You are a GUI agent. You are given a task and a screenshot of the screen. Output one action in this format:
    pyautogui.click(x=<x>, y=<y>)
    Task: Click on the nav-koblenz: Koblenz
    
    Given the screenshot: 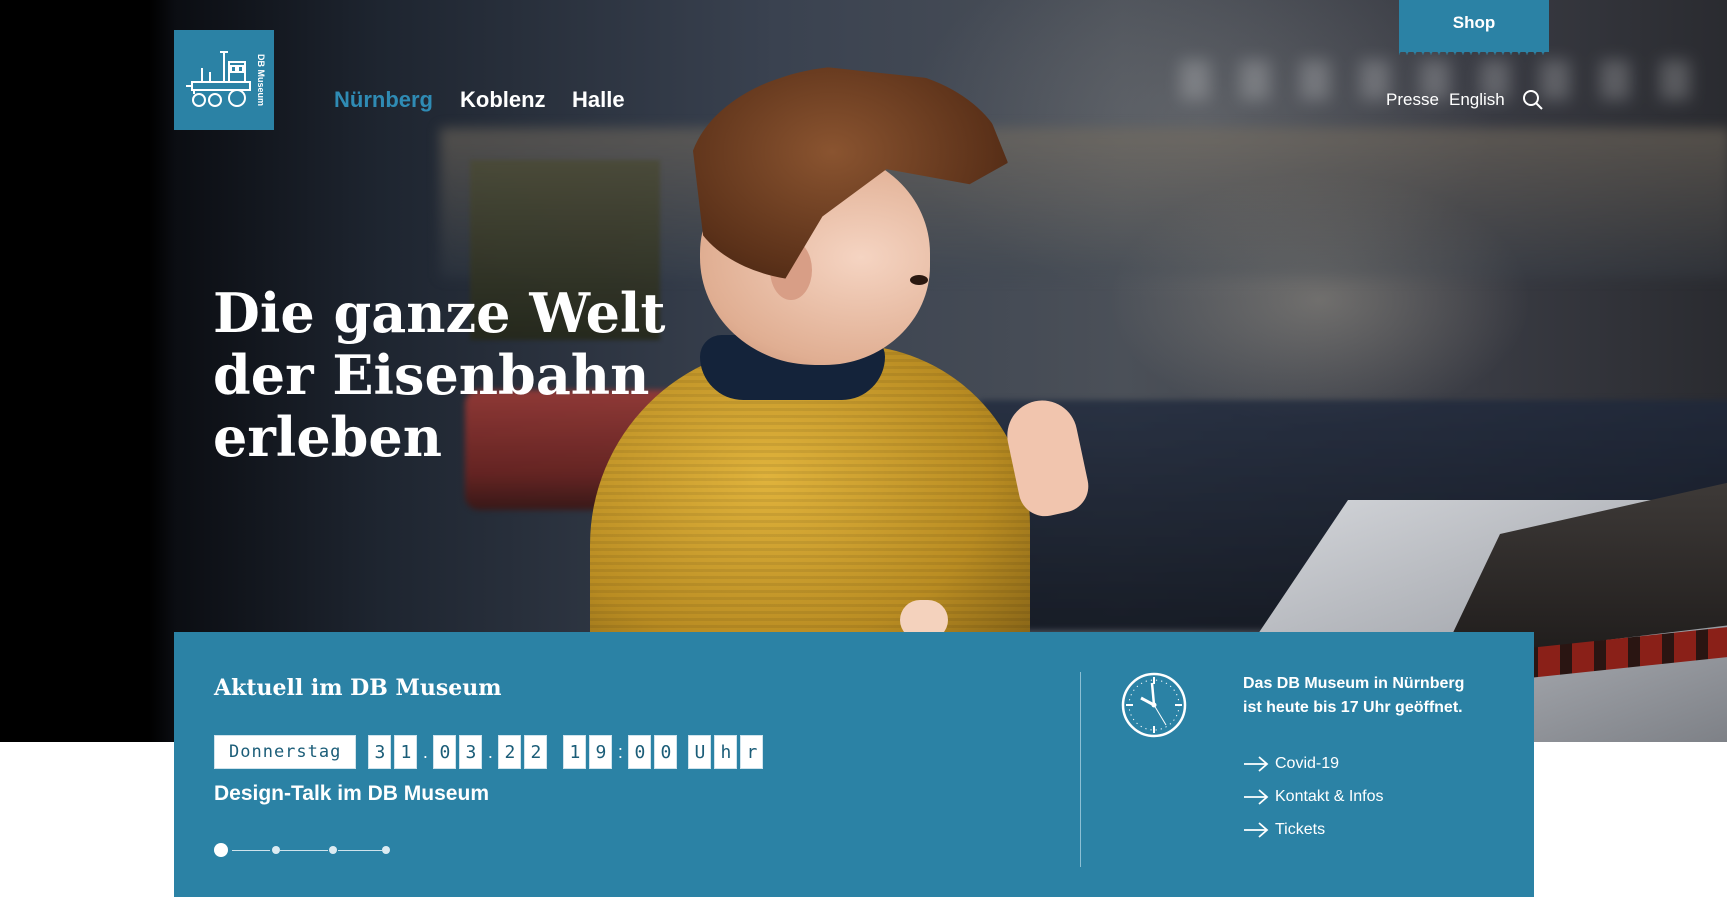 What is the action you would take?
    pyautogui.click(x=503, y=100)
    